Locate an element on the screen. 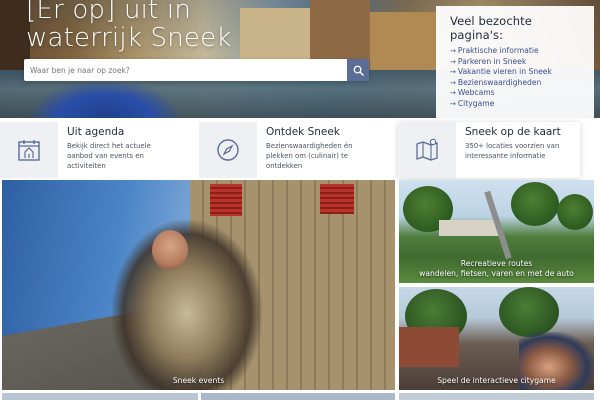 This screenshot has height=400, width=600. hero-title-line: [Er op] uit in is located at coordinates (109, 12).